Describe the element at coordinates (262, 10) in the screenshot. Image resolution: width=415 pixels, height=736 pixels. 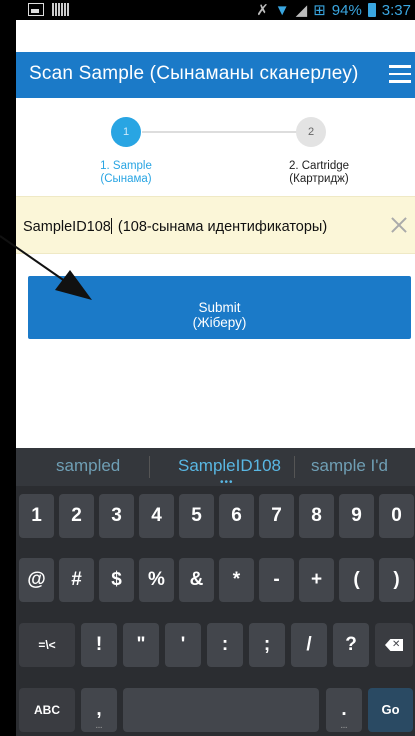
I see `mute-icon: ✗` at that location.